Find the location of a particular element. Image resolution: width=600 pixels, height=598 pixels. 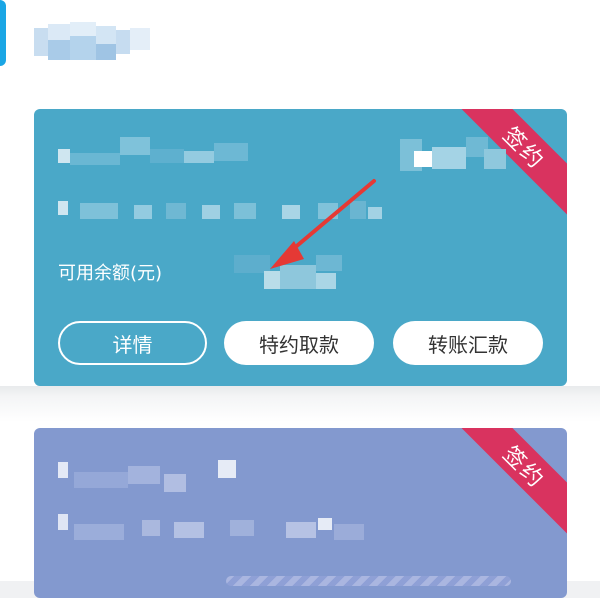

back-indicator is located at coordinates (3, 33).